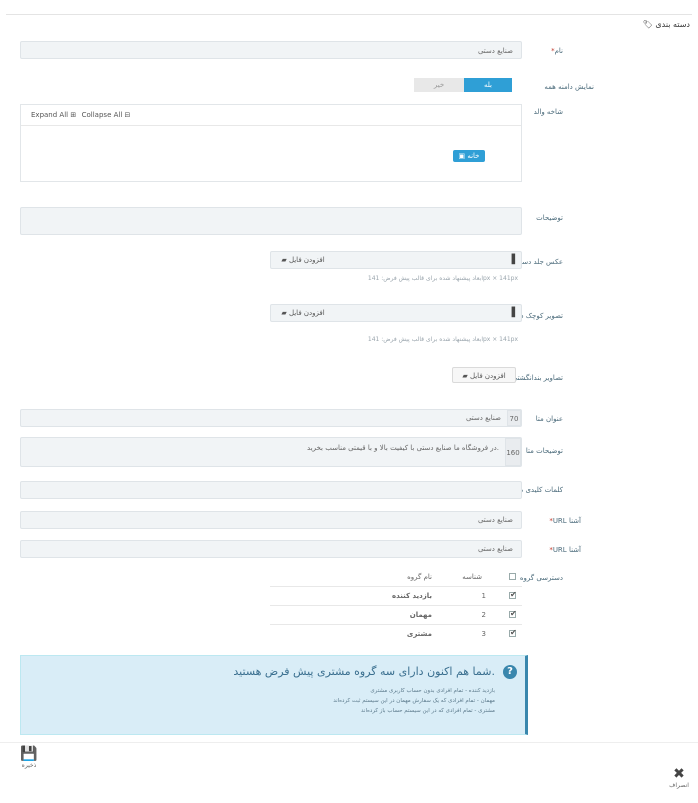  Describe the element at coordinates (419, 577) in the screenshot. I see `column-name-header: نام گروه` at that location.